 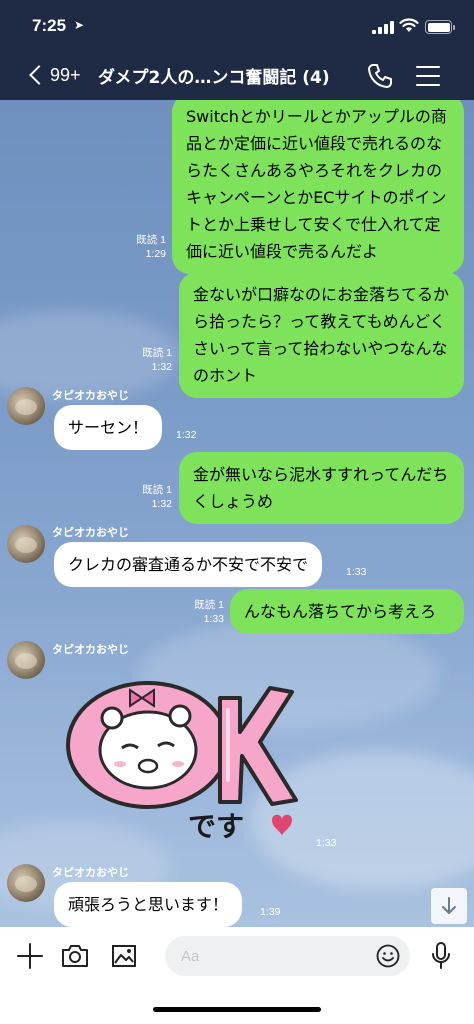 What do you see at coordinates (237, 27) in the screenshot?
I see `status-bar: 7:25 ➤` at bounding box center [237, 27].